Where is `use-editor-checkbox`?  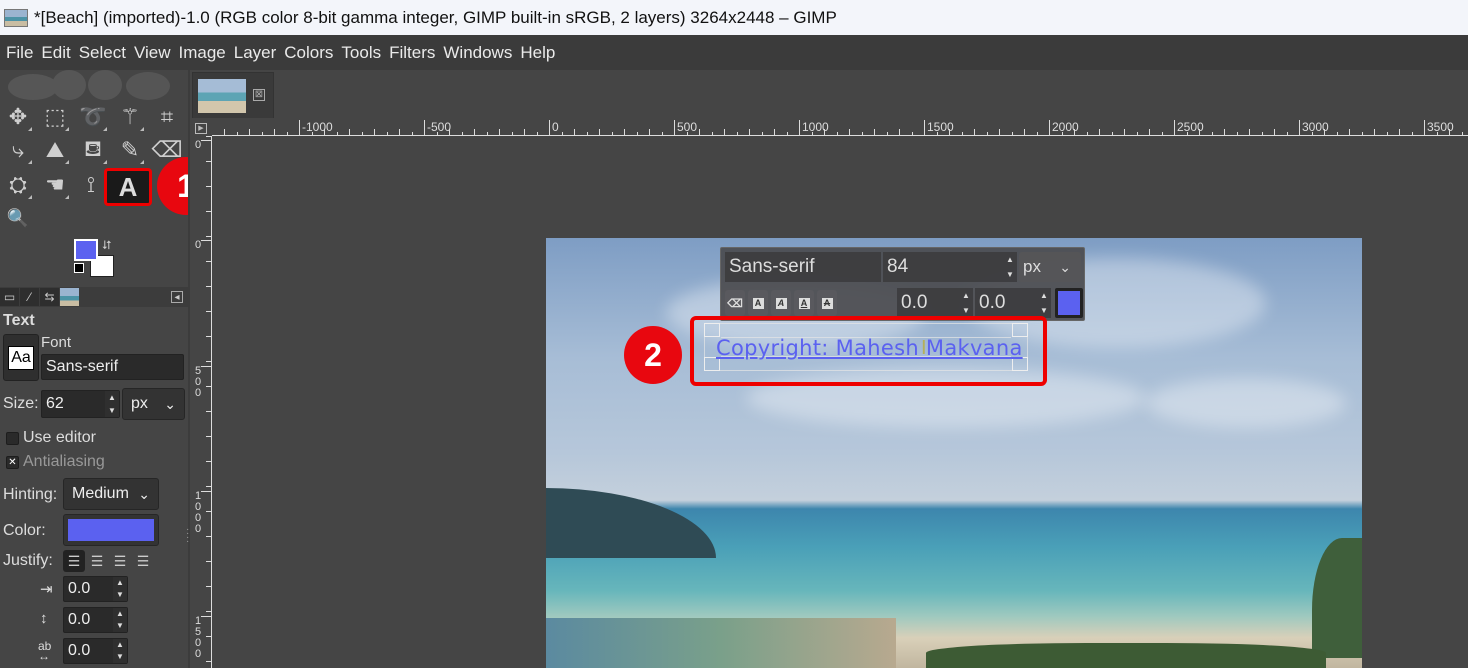 use-editor-checkbox is located at coordinates (12, 438).